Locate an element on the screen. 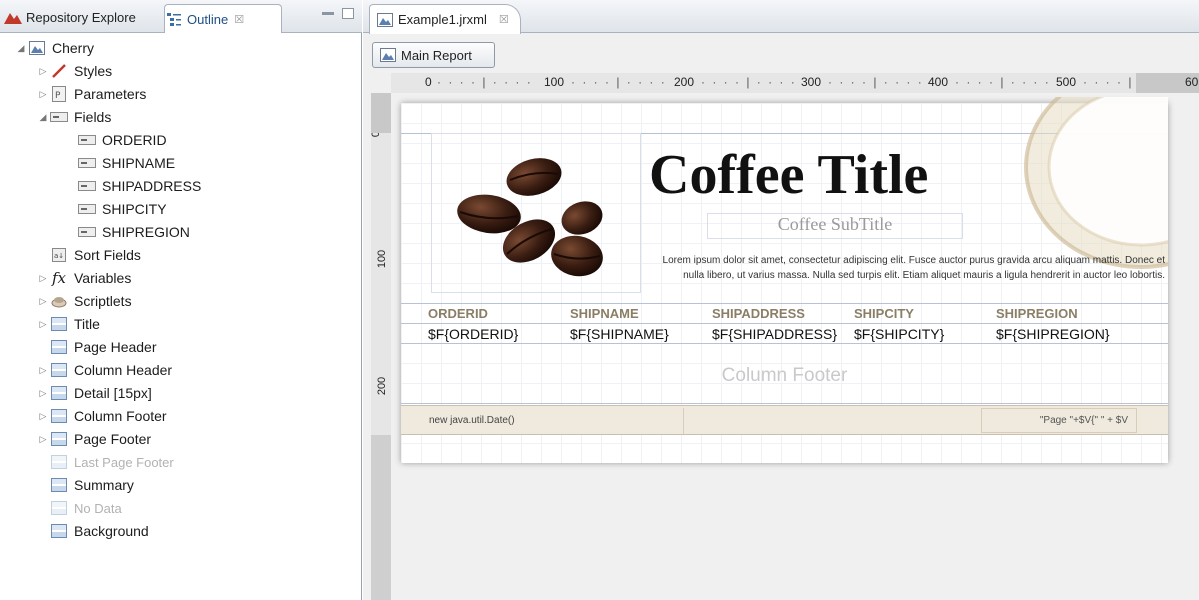  main-report-button: Main Report is located at coordinates (433, 55).